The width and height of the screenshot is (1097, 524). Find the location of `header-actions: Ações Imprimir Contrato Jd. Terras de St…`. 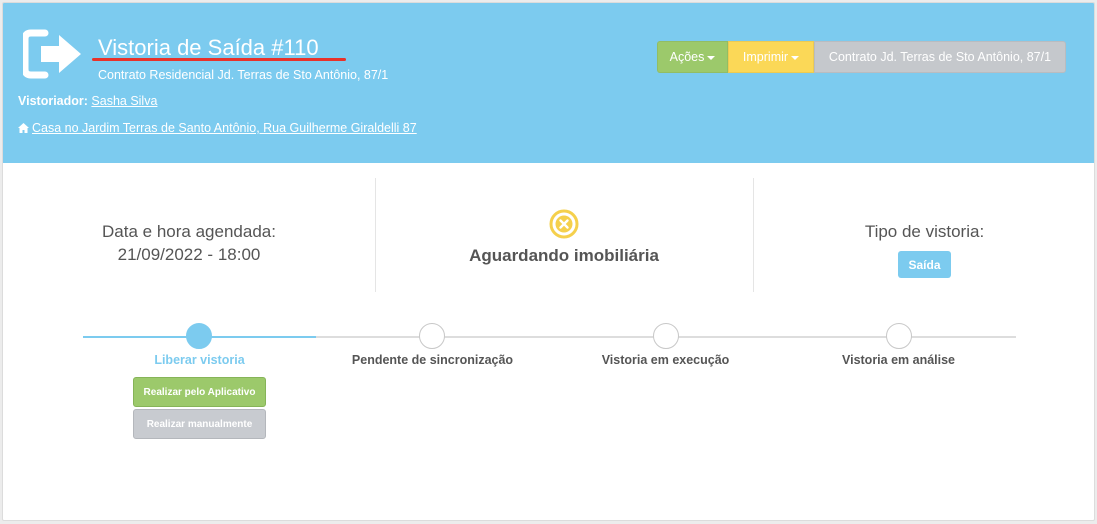

header-actions: Ações Imprimir Contrato Jd. Terras de St… is located at coordinates (861, 57).